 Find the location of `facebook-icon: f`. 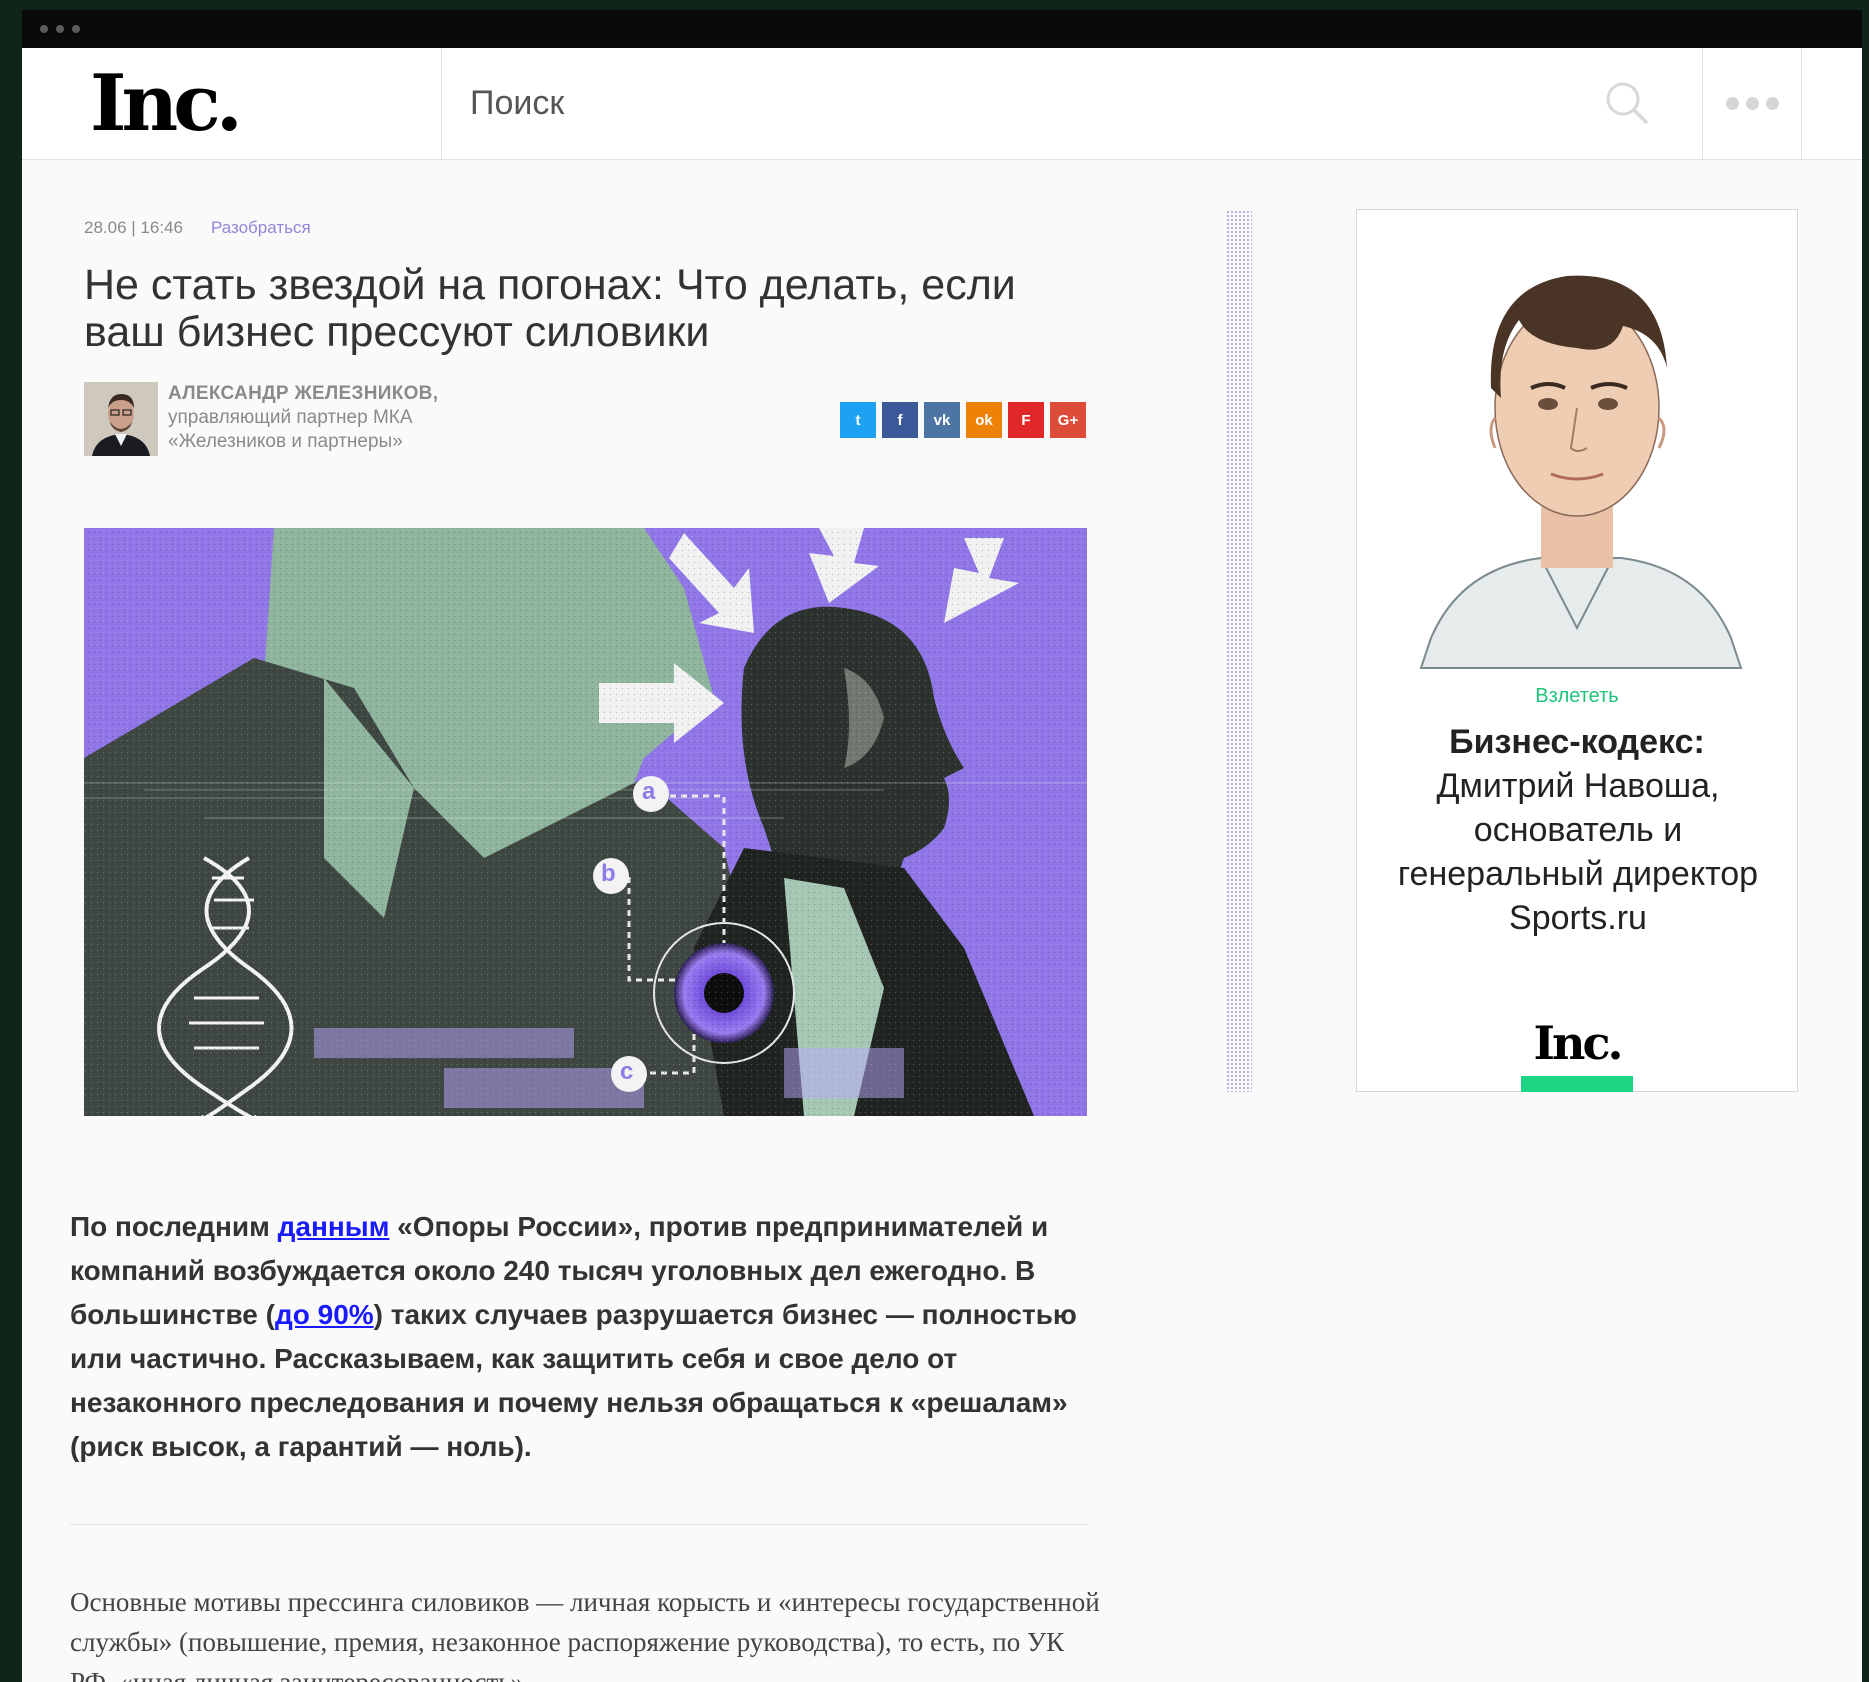

facebook-icon: f is located at coordinates (900, 420).